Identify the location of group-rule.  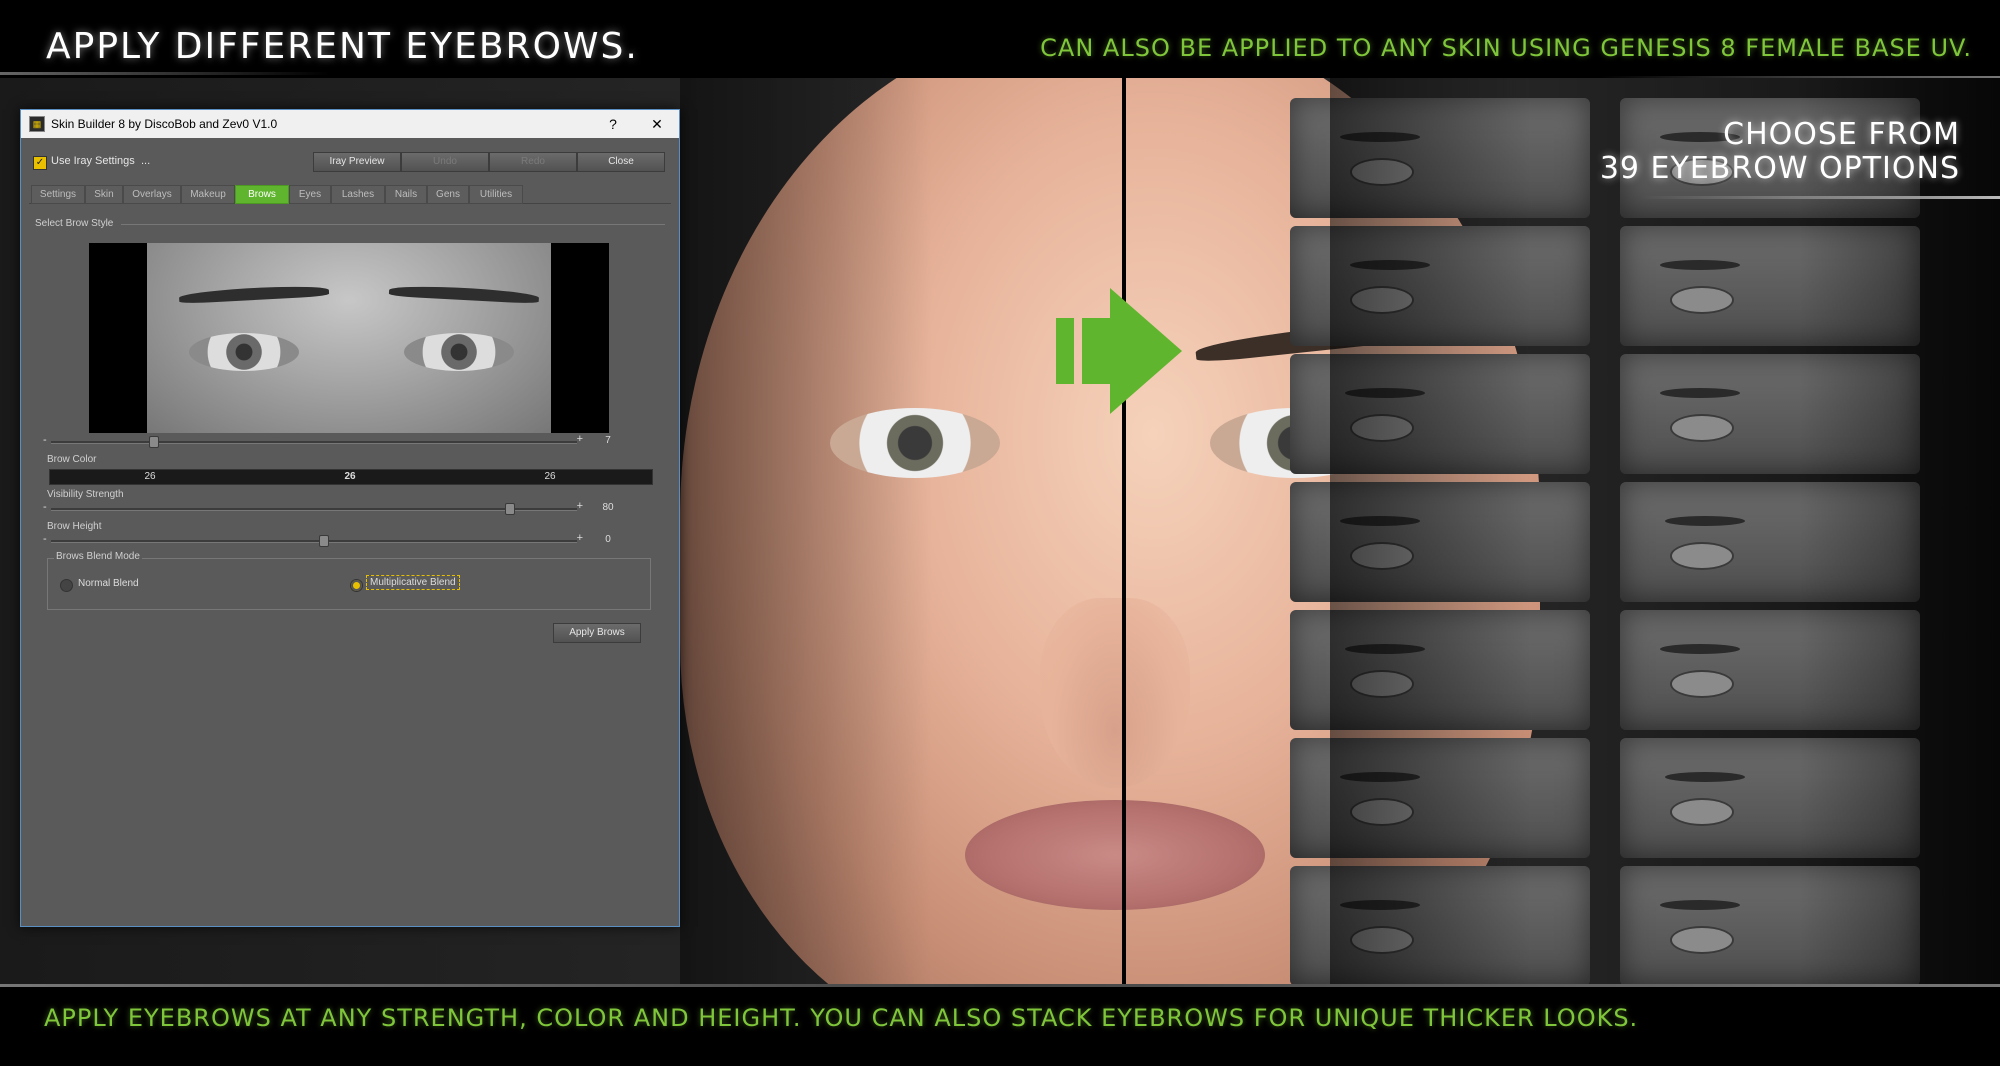
(393, 224).